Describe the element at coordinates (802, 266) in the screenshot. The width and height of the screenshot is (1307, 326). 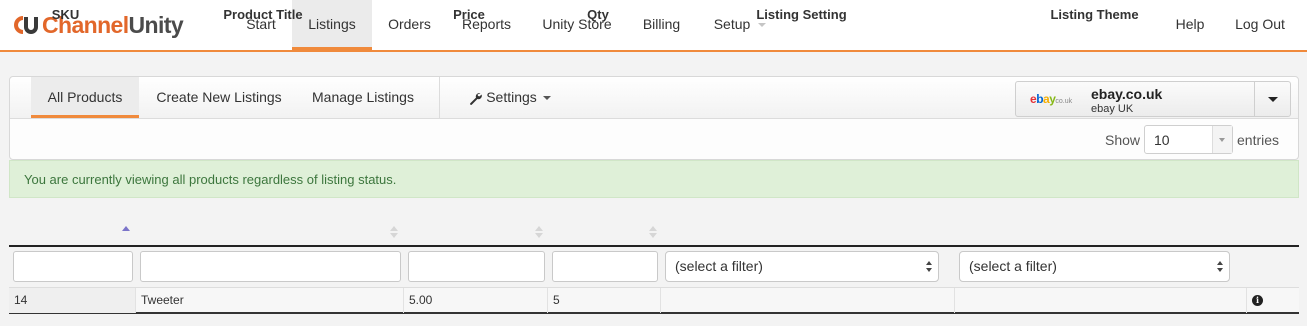
I see `listing-setting-filter-select: (select a filter)` at that location.